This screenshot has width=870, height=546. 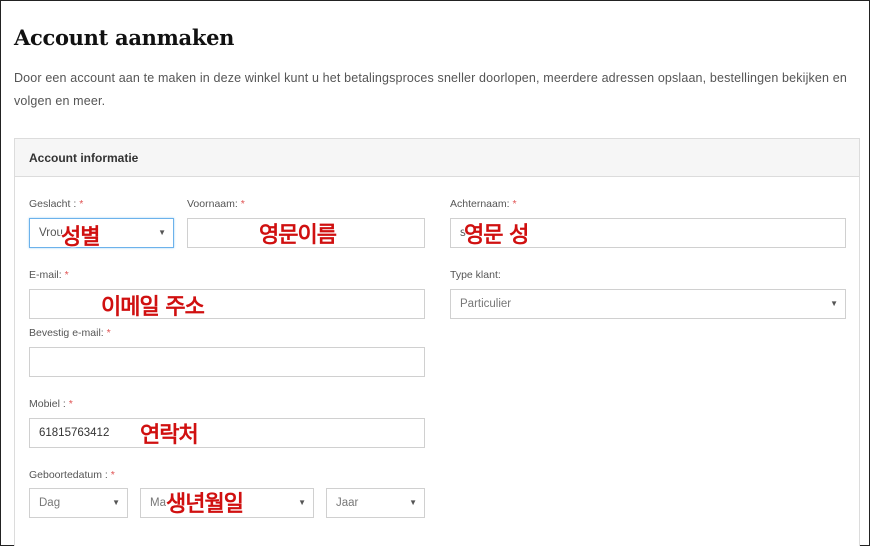 What do you see at coordinates (483, 204) in the screenshot?
I see `last-name-label: Achternaam: *` at bounding box center [483, 204].